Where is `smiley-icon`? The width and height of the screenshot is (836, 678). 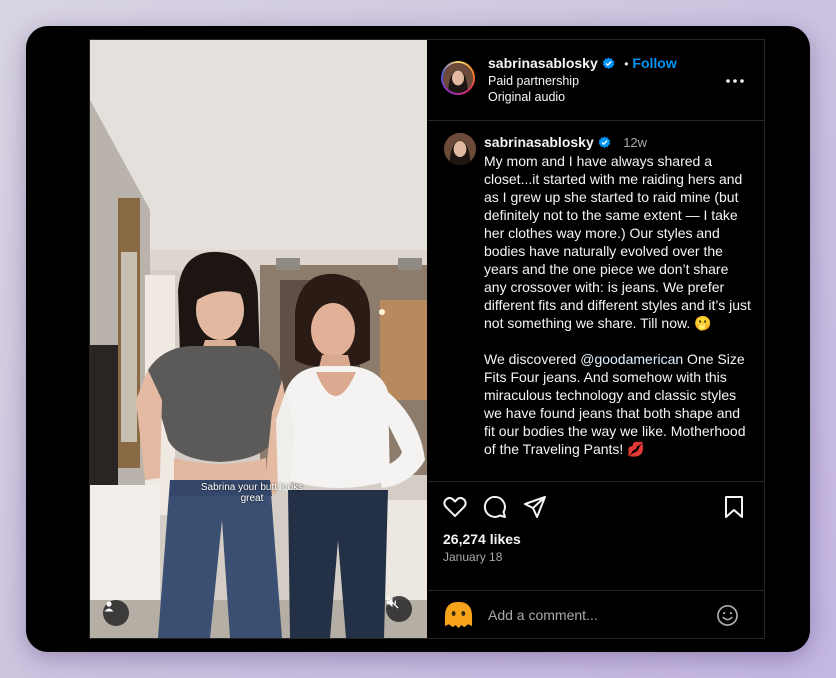
smiley-icon is located at coordinates (727, 615).